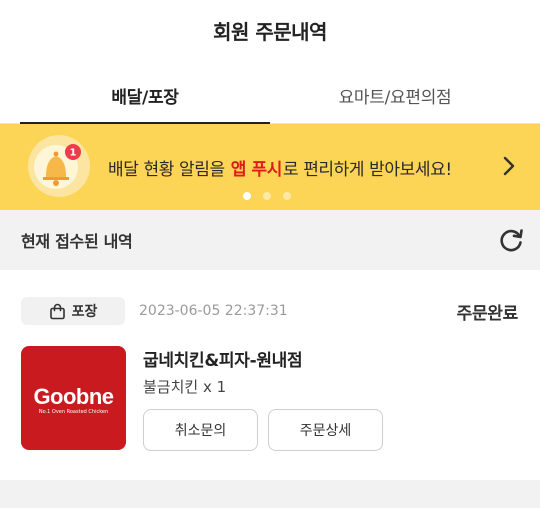 This screenshot has width=540, height=508. What do you see at coordinates (57, 311) in the screenshot?
I see `shopping-bag-icon` at bounding box center [57, 311].